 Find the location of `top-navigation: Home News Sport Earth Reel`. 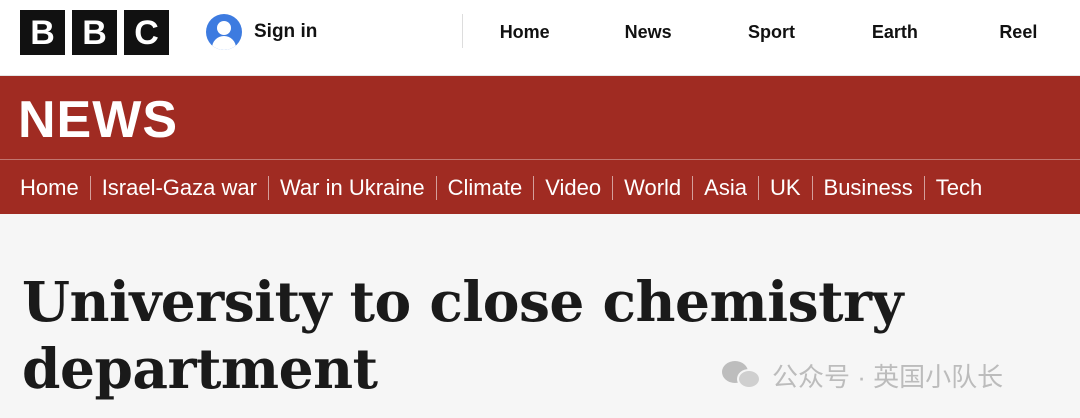

top-navigation: Home News Sport Earth Reel is located at coordinates (771, 32).